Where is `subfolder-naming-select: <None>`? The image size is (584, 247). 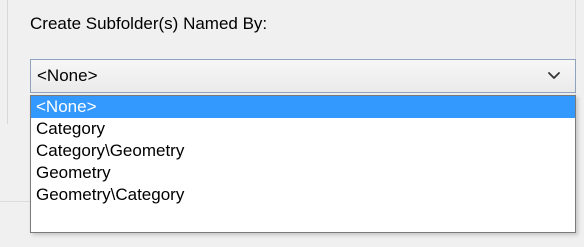
subfolder-naming-select: <None> is located at coordinates (303, 76).